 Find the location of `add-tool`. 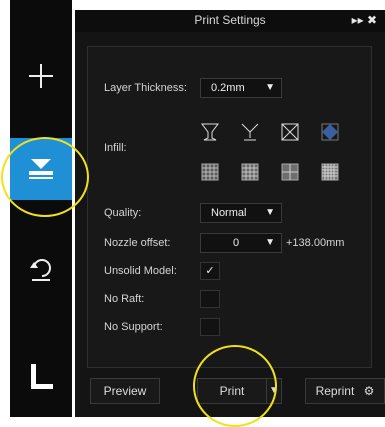

add-tool is located at coordinates (41, 76).